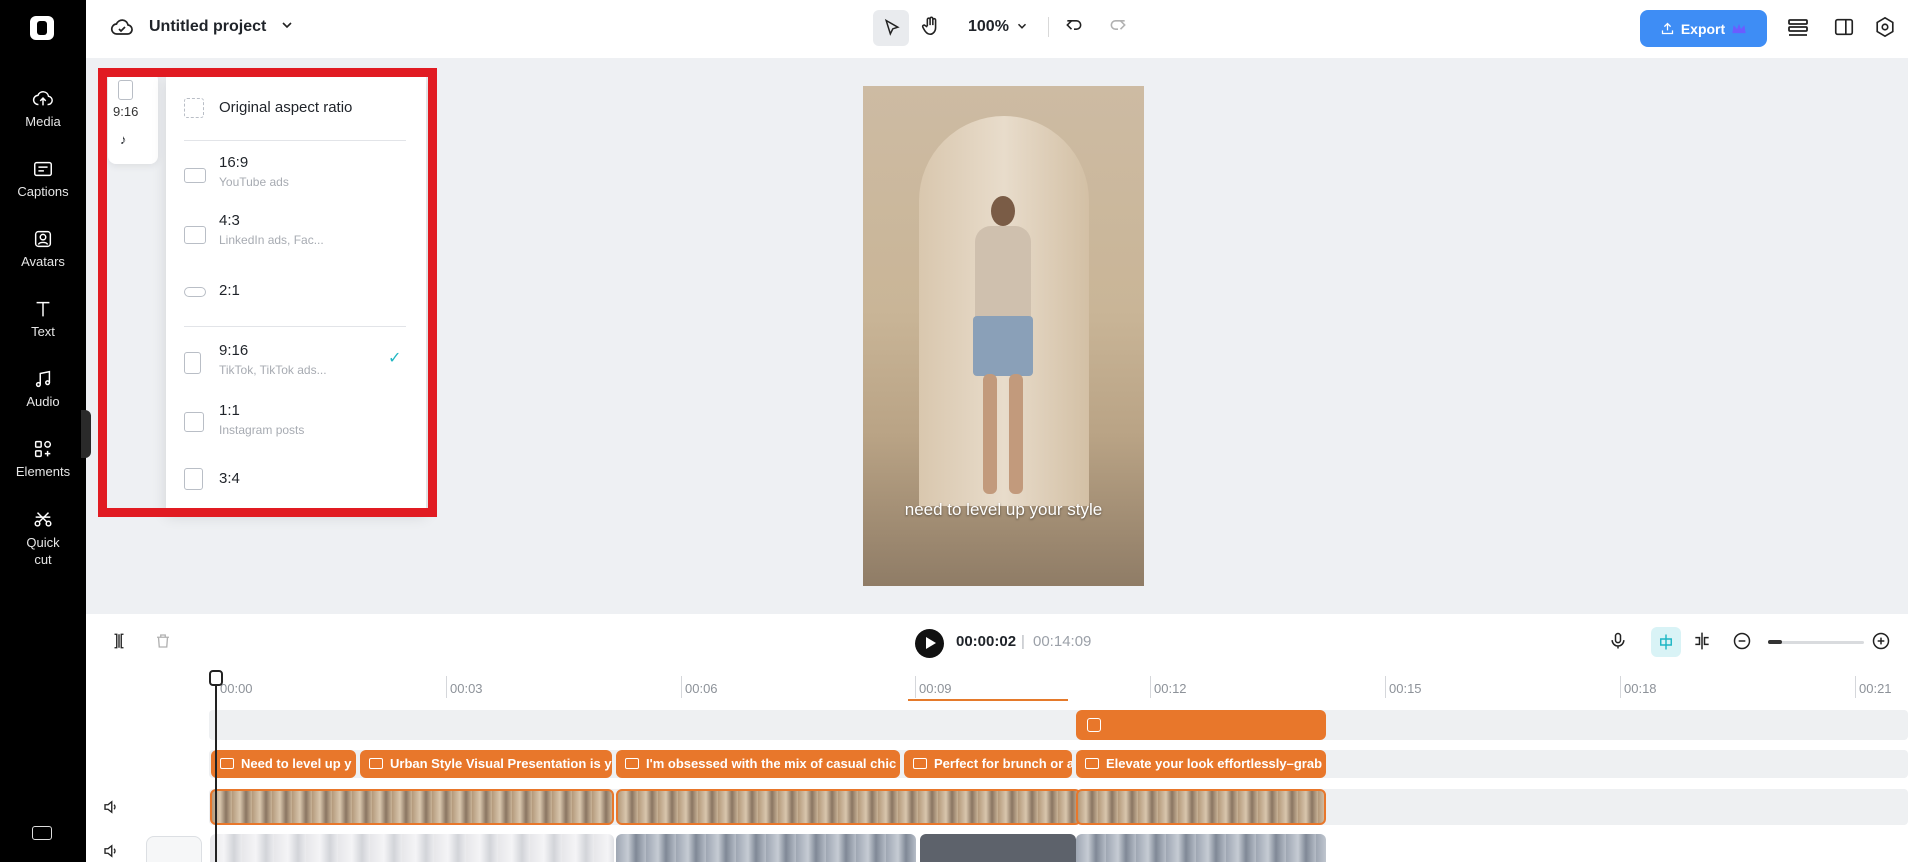 The width and height of the screenshot is (1908, 862). I want to click on magnet-icon, so click(1666, 642).